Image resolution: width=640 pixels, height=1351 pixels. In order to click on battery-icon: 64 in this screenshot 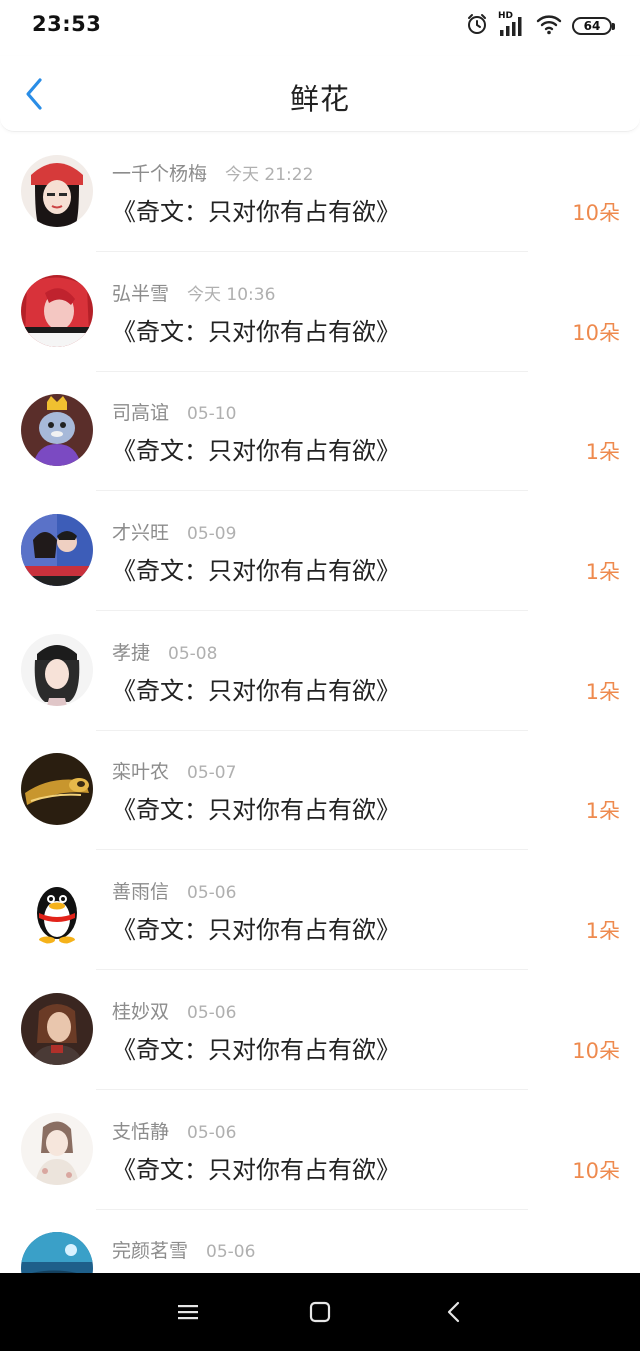, I will do `click(593, 26)`.